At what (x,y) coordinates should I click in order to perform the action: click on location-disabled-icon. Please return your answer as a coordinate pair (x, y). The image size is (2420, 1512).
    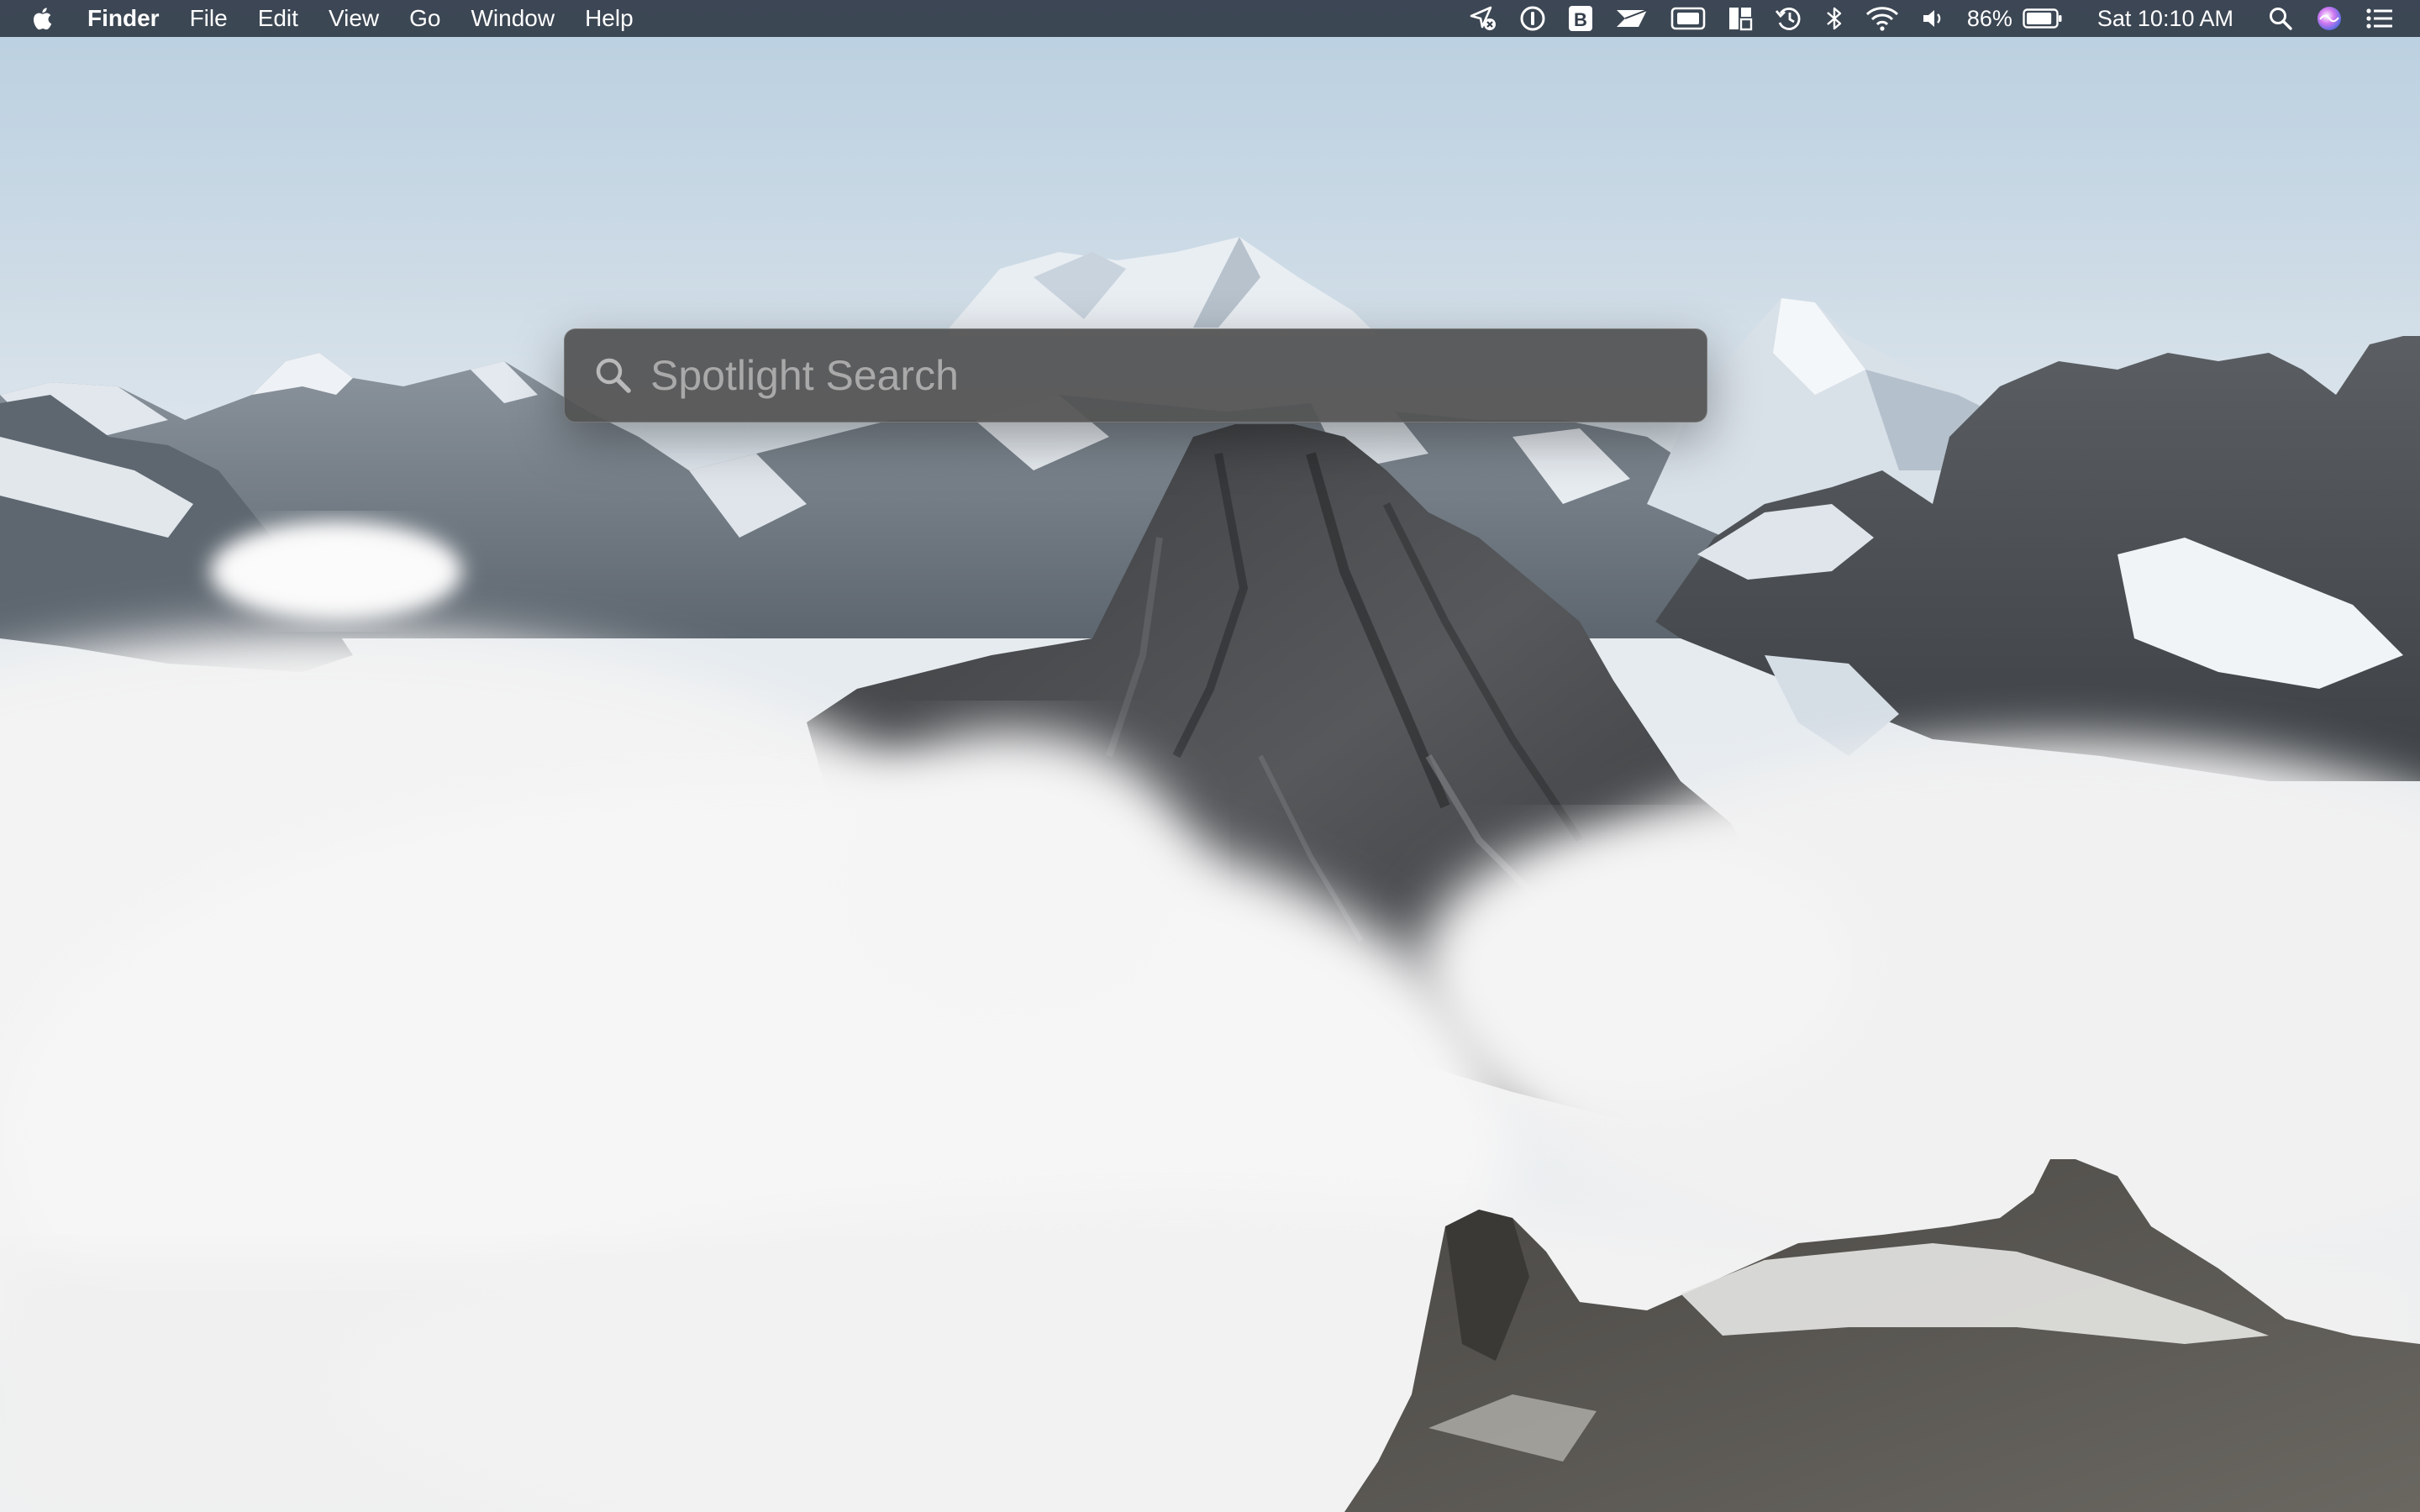
    Looking at the image, I should click on (1483, 18).